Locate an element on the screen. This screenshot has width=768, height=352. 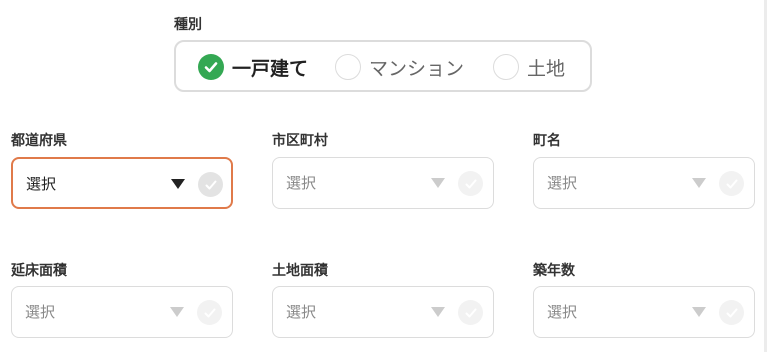
radio-option-label: 土地 is located at coordinates (546, 68).